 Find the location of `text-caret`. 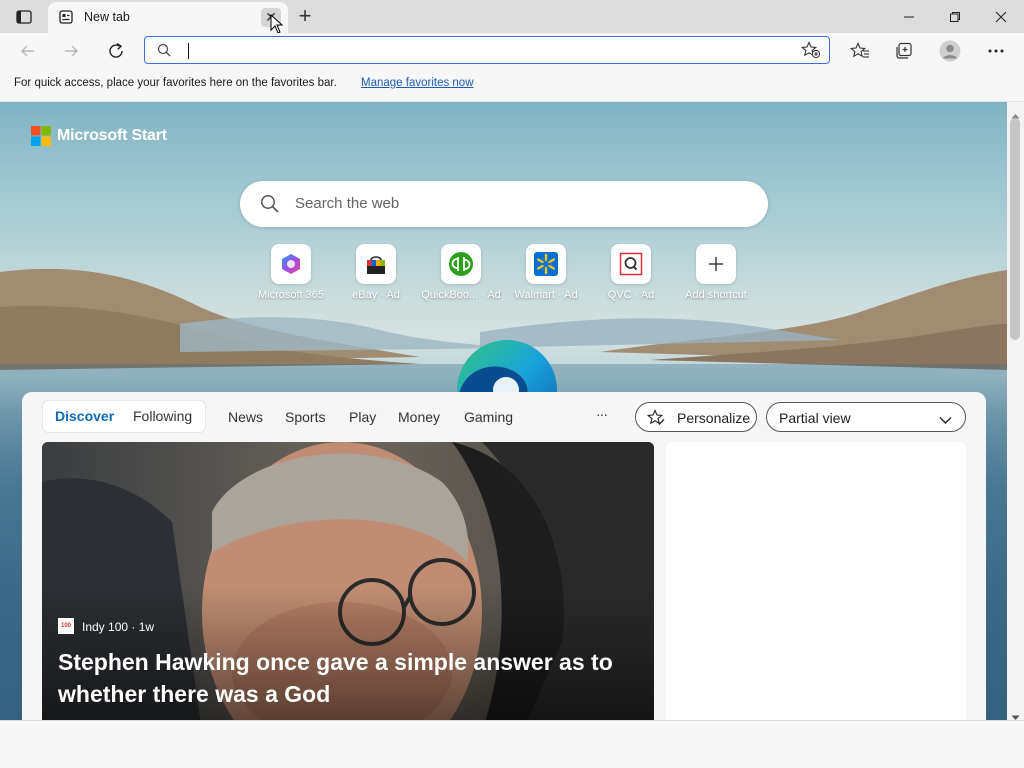

text-caret is located at coordinates (188, 51).